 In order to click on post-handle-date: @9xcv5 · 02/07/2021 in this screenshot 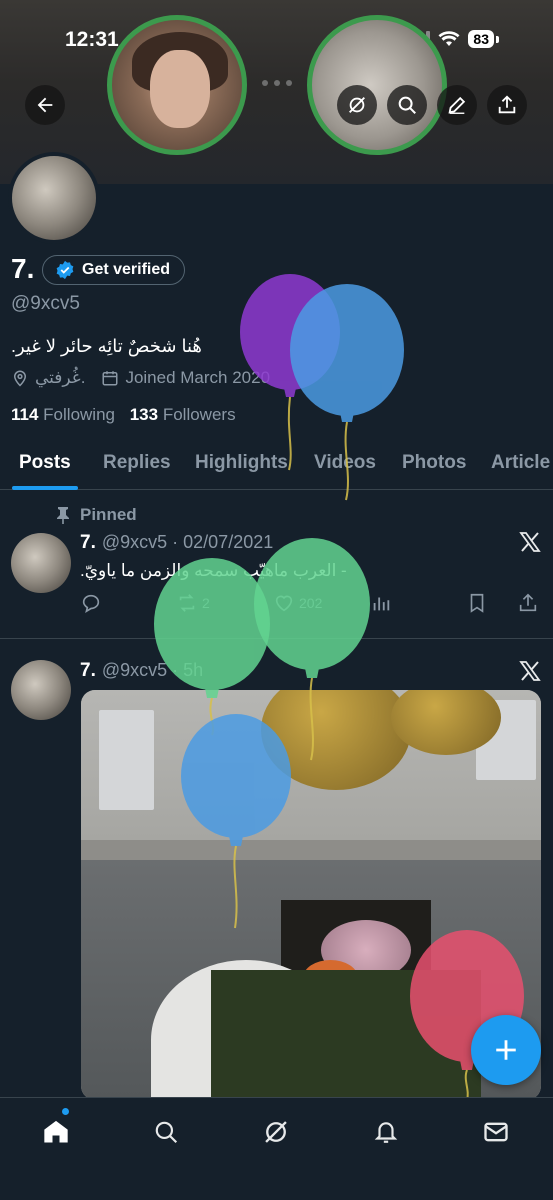, I will do `click(187, 542)`.